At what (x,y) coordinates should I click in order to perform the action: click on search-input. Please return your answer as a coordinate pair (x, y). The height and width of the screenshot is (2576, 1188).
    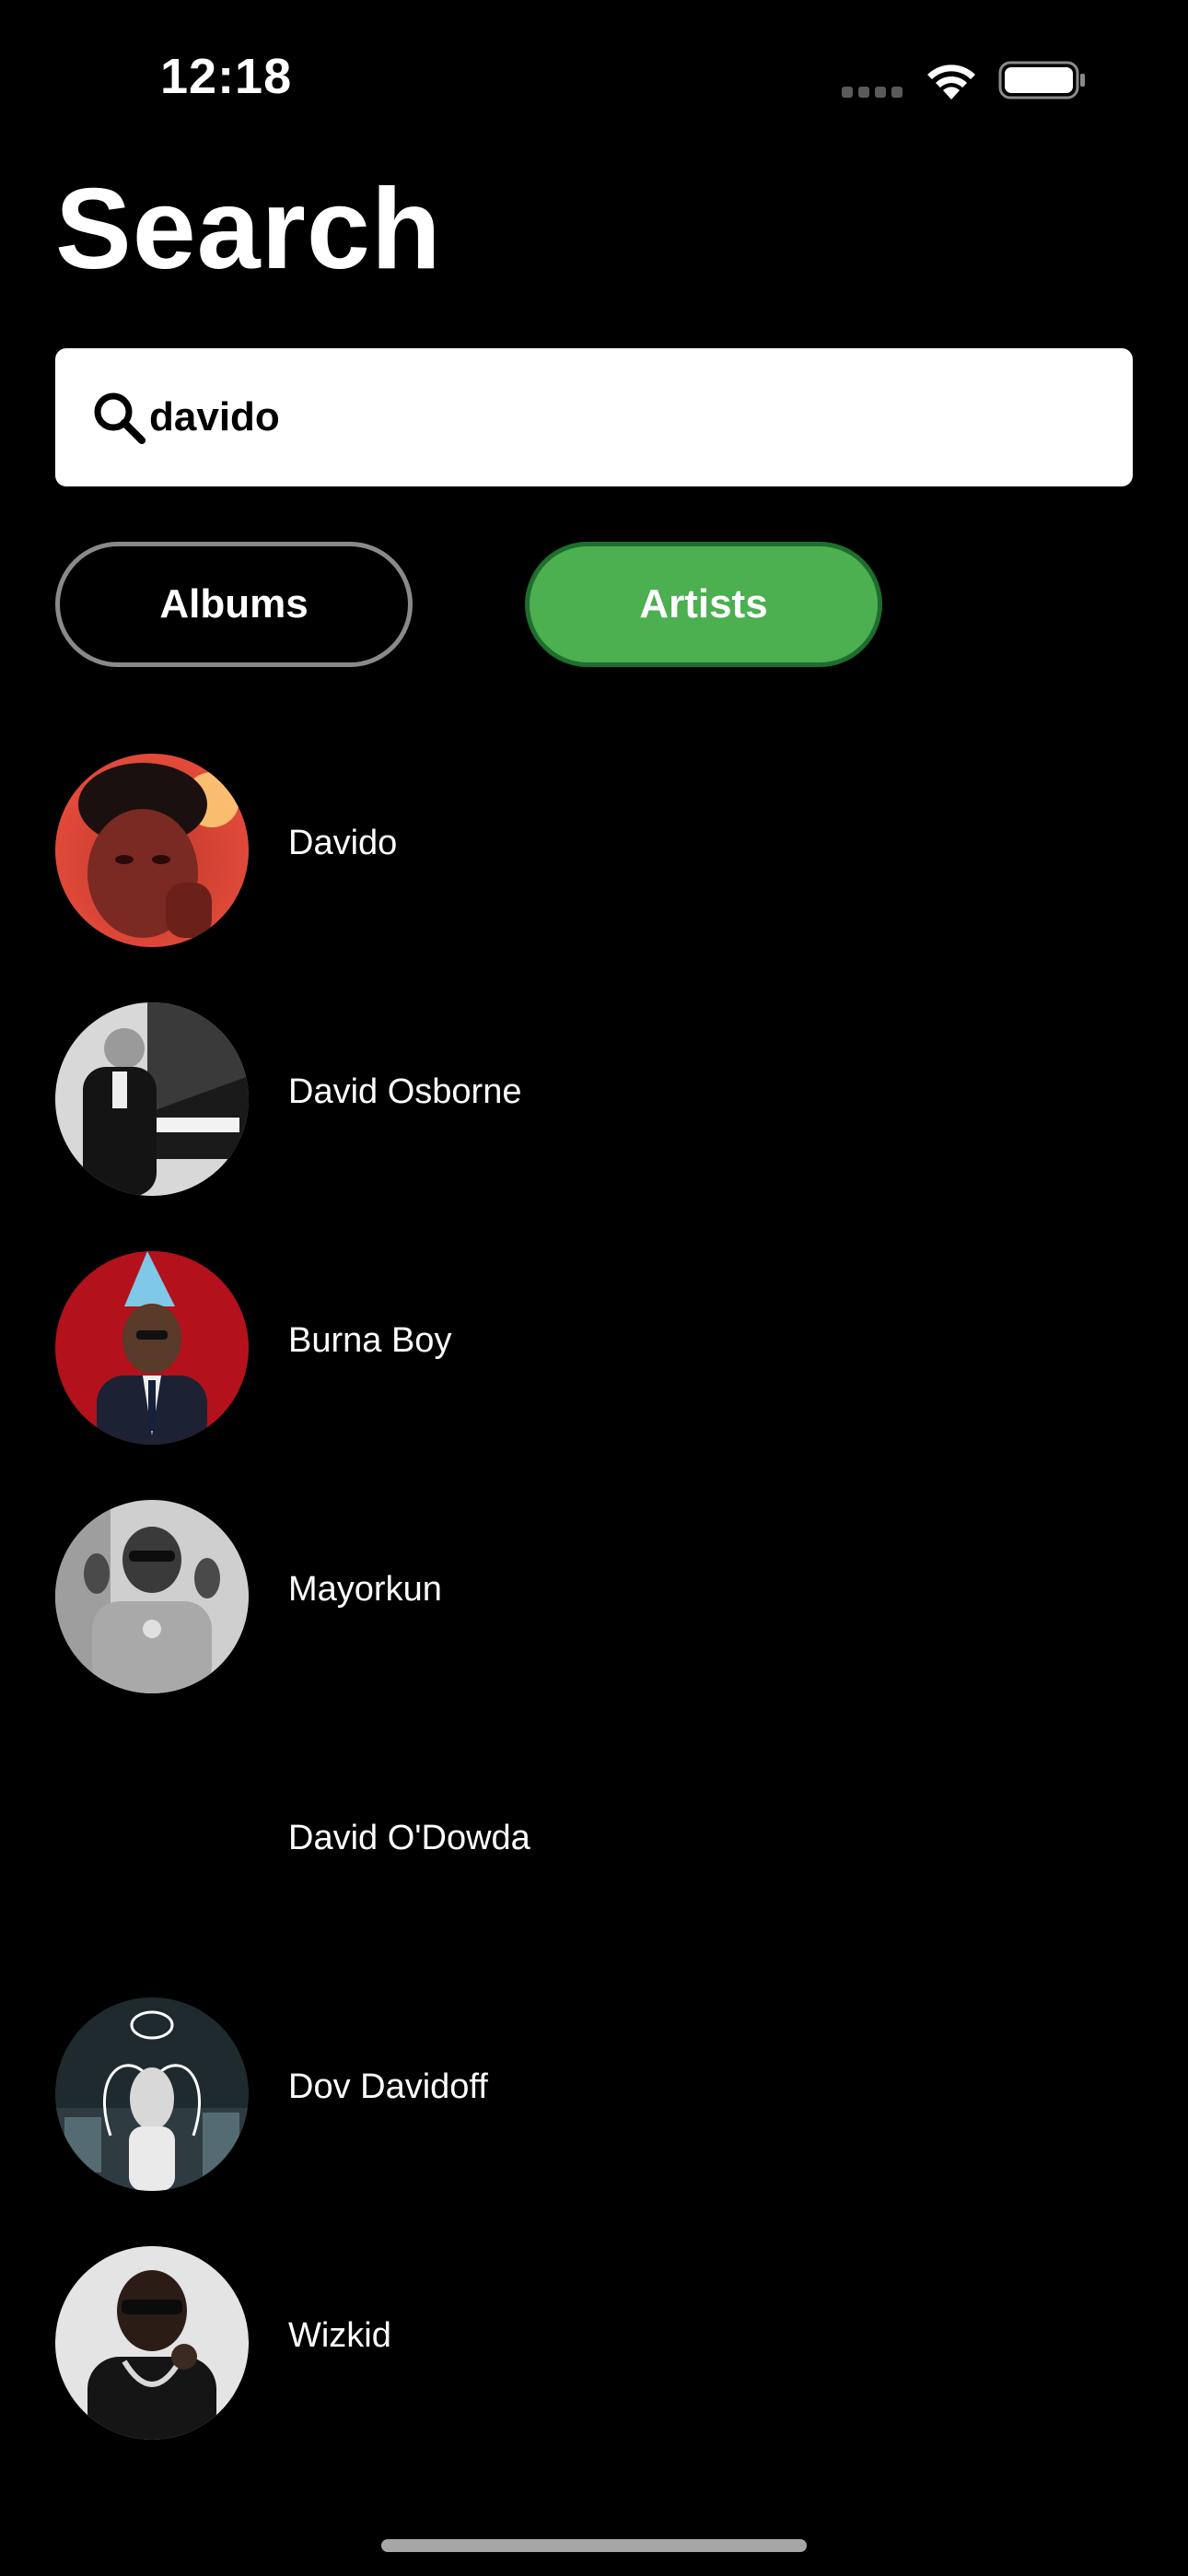
    Looking at the image, I should click on (619, 417).